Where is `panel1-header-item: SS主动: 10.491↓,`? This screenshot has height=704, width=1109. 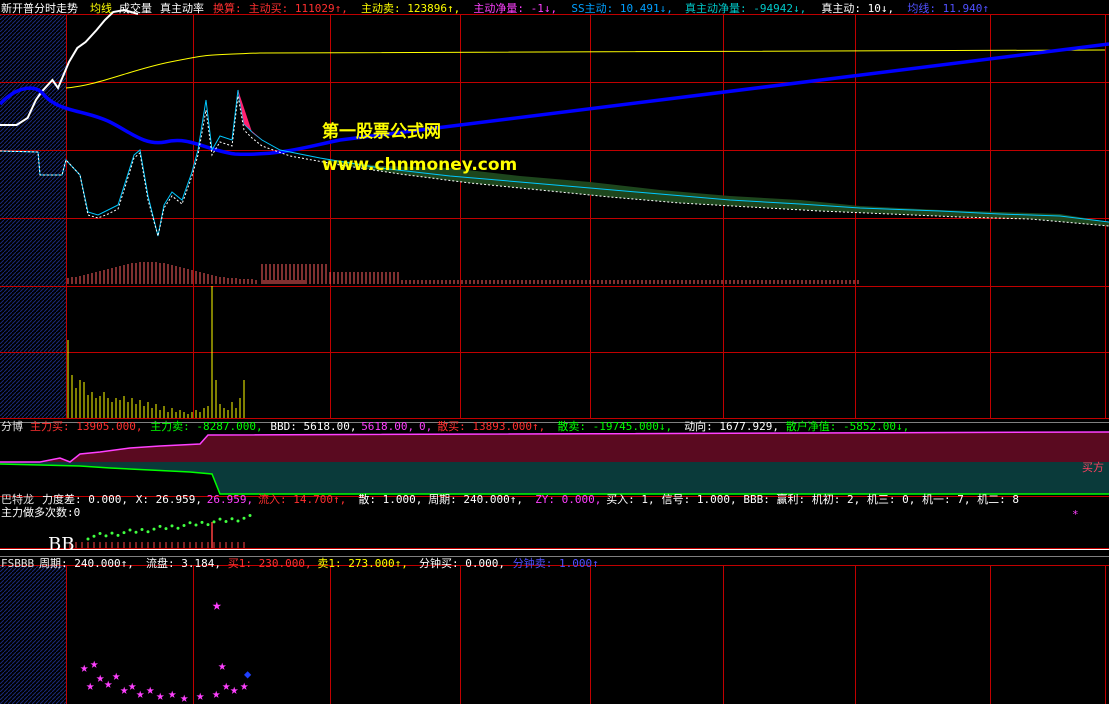
panel1-header-item: SS主动: 10.491↓, is located at coordinates (621, 8).